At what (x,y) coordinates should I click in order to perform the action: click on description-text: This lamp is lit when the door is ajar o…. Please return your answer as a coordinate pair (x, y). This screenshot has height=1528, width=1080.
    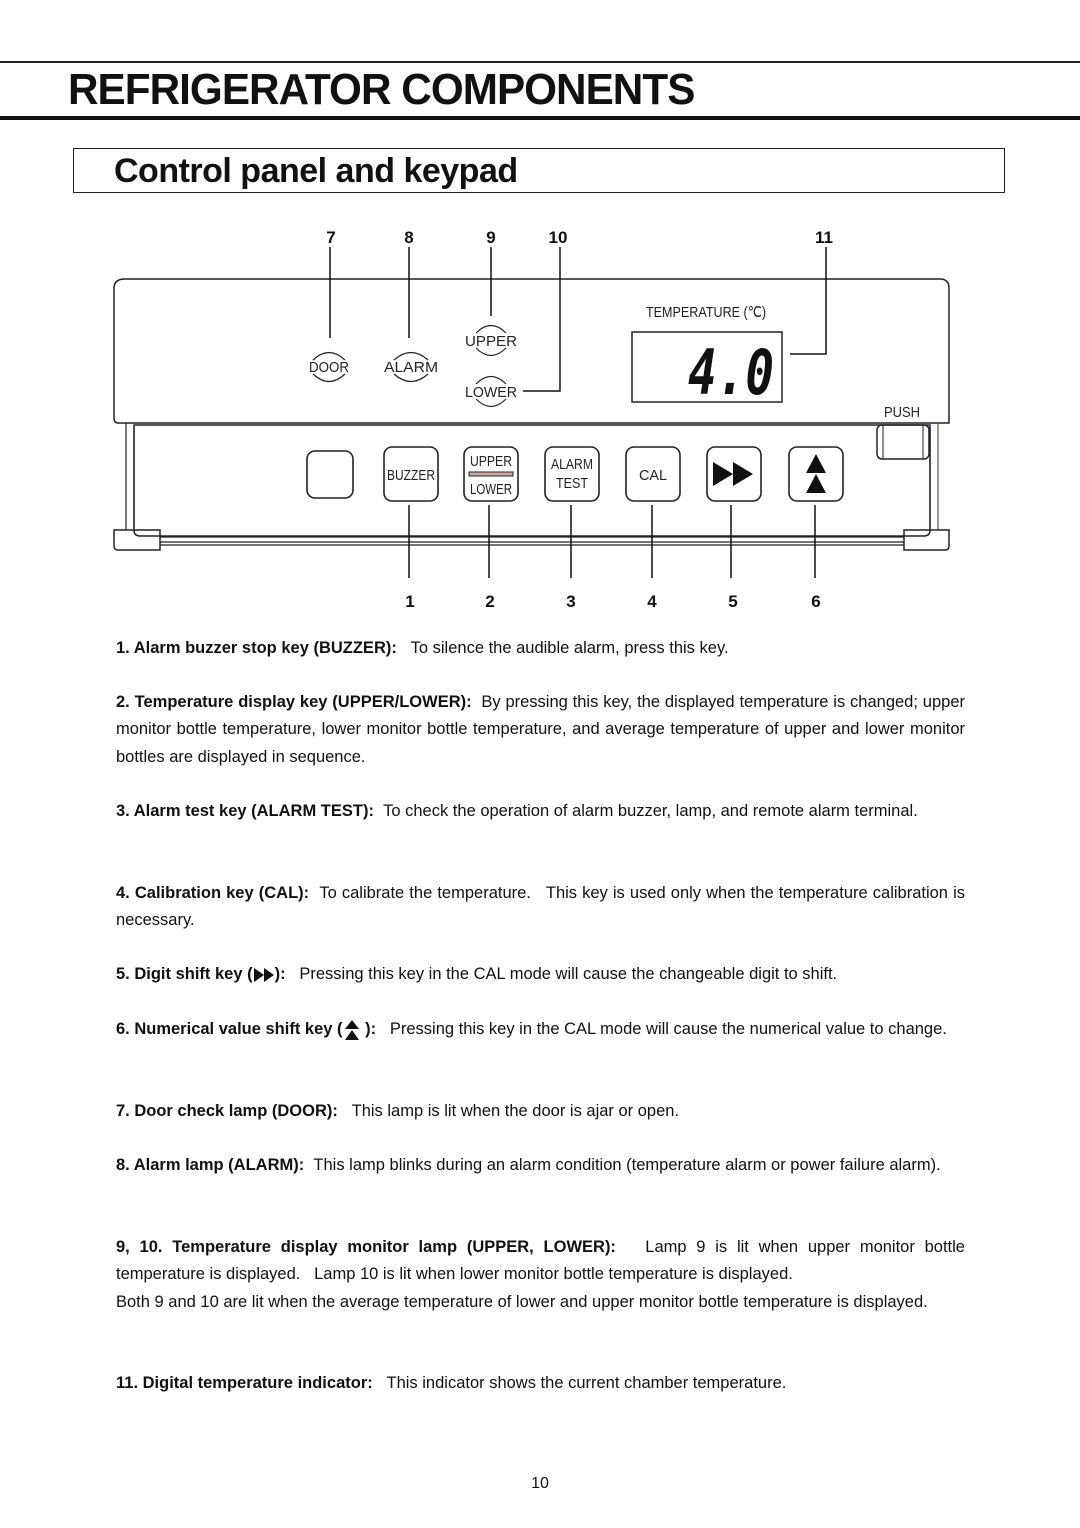
    Looking at the image, I should click on (515, 1111).